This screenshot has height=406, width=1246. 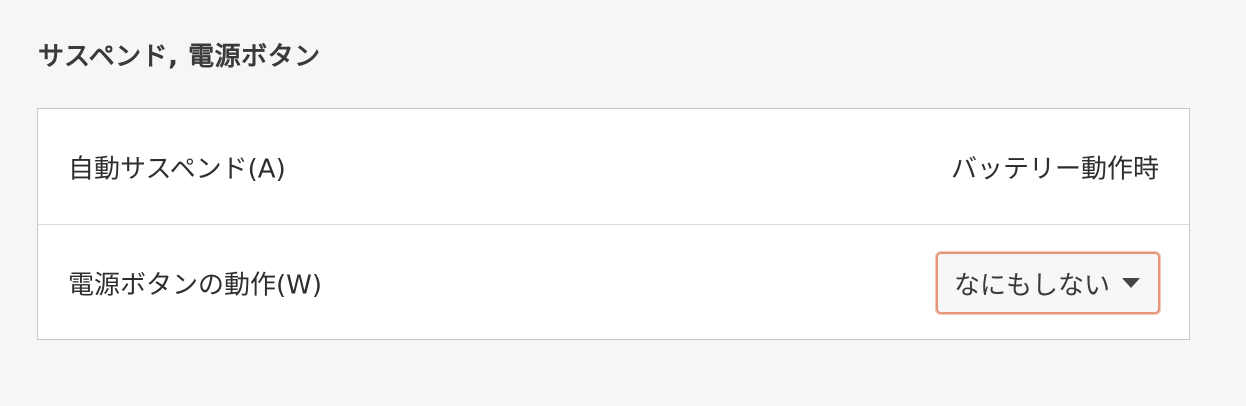 I want to click on power-button-action-label: 電源ボタンの動作(W), so click(x=195, y=285).